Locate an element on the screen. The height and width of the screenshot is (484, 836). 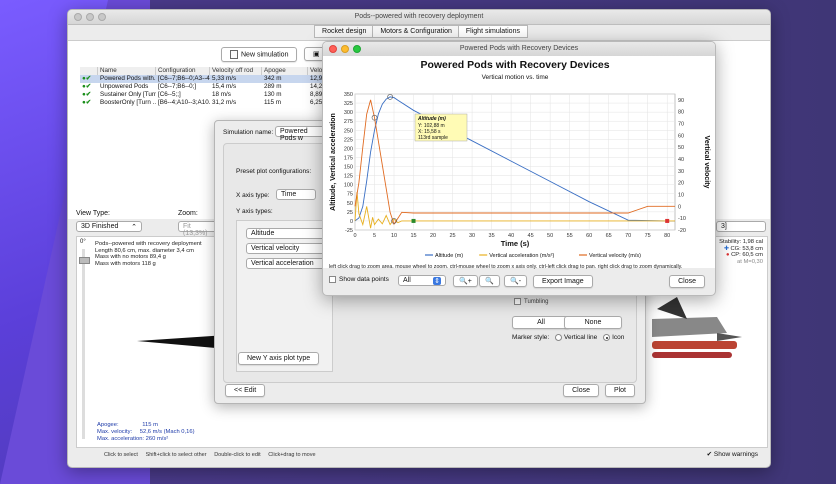
zoom-label: Zoom: is located at coordinates (188, 213).